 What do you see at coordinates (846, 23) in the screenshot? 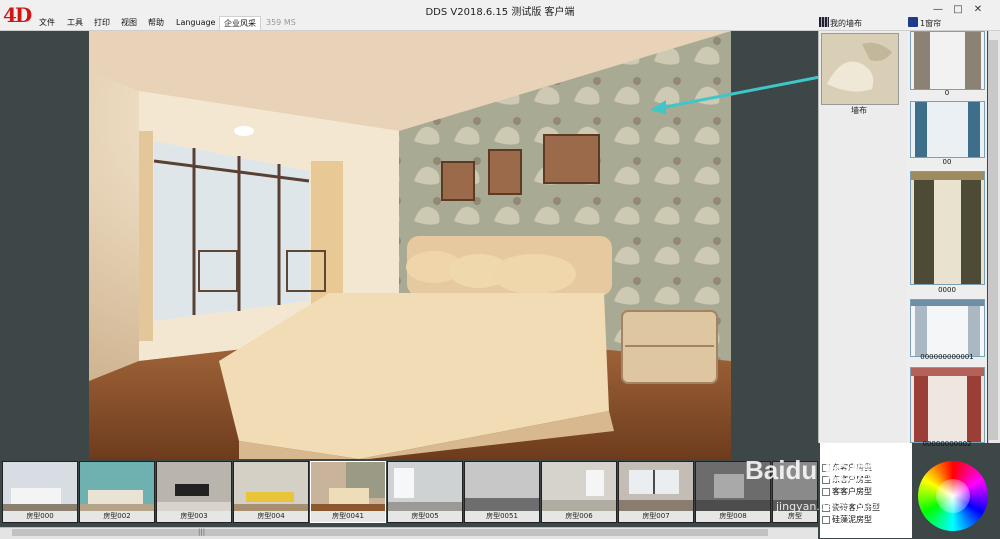
I see `tab-my-wallcloth: 我的墙布` at bounding box center [846, 23].